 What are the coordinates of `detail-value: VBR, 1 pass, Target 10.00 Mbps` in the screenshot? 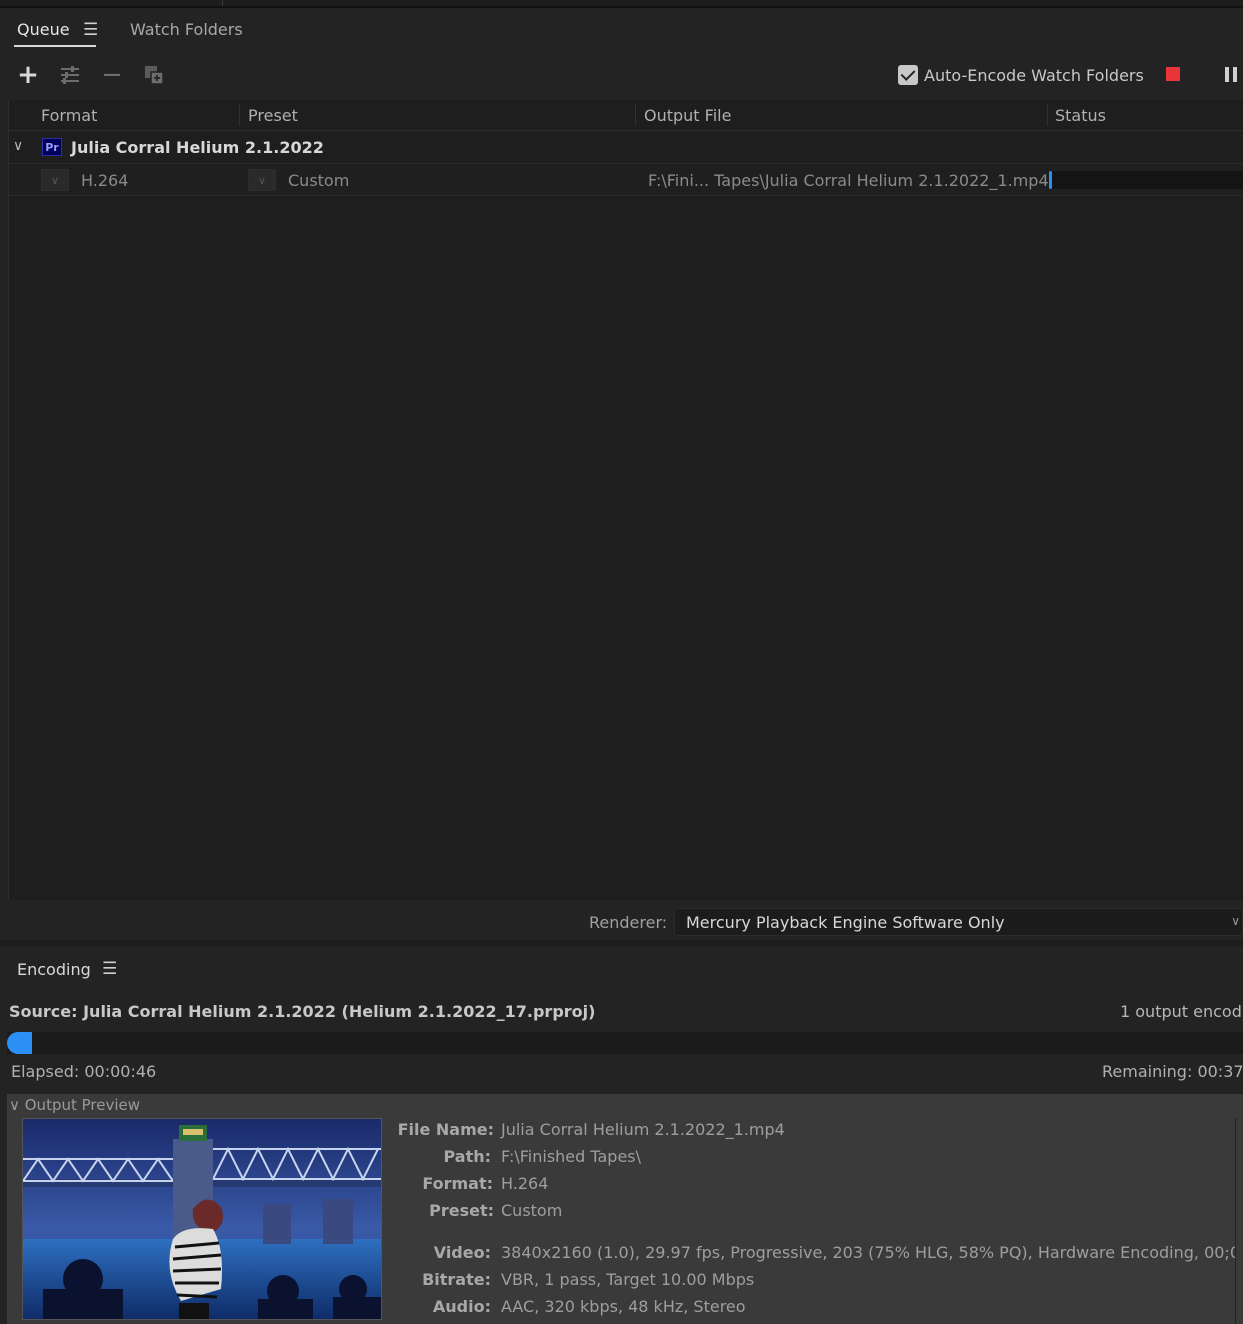 It's located at (628, 1279).